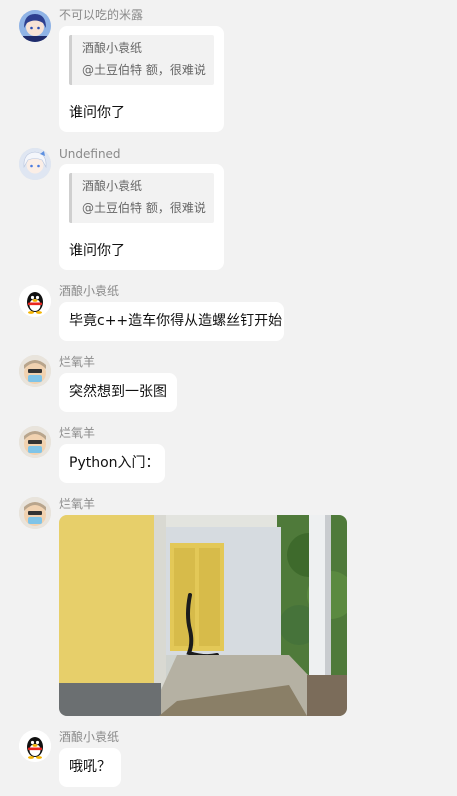  I want to click on anime-girl-white-hair-avatar-icon, so click(35, 164).